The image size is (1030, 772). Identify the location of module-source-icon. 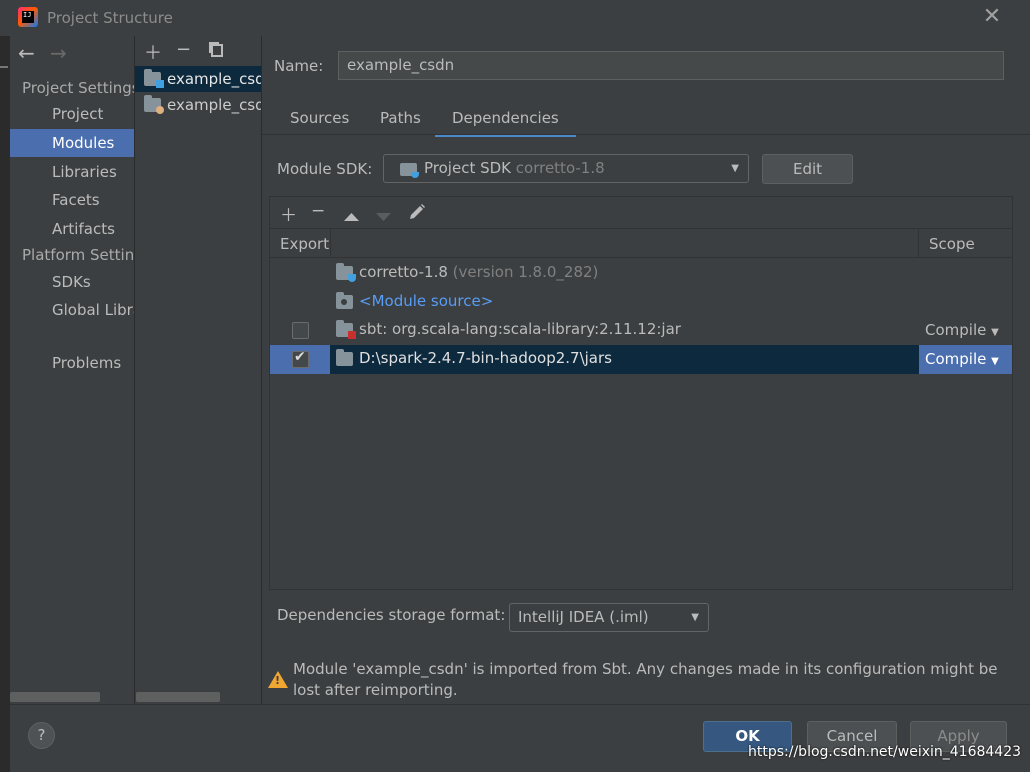
(344, 300).